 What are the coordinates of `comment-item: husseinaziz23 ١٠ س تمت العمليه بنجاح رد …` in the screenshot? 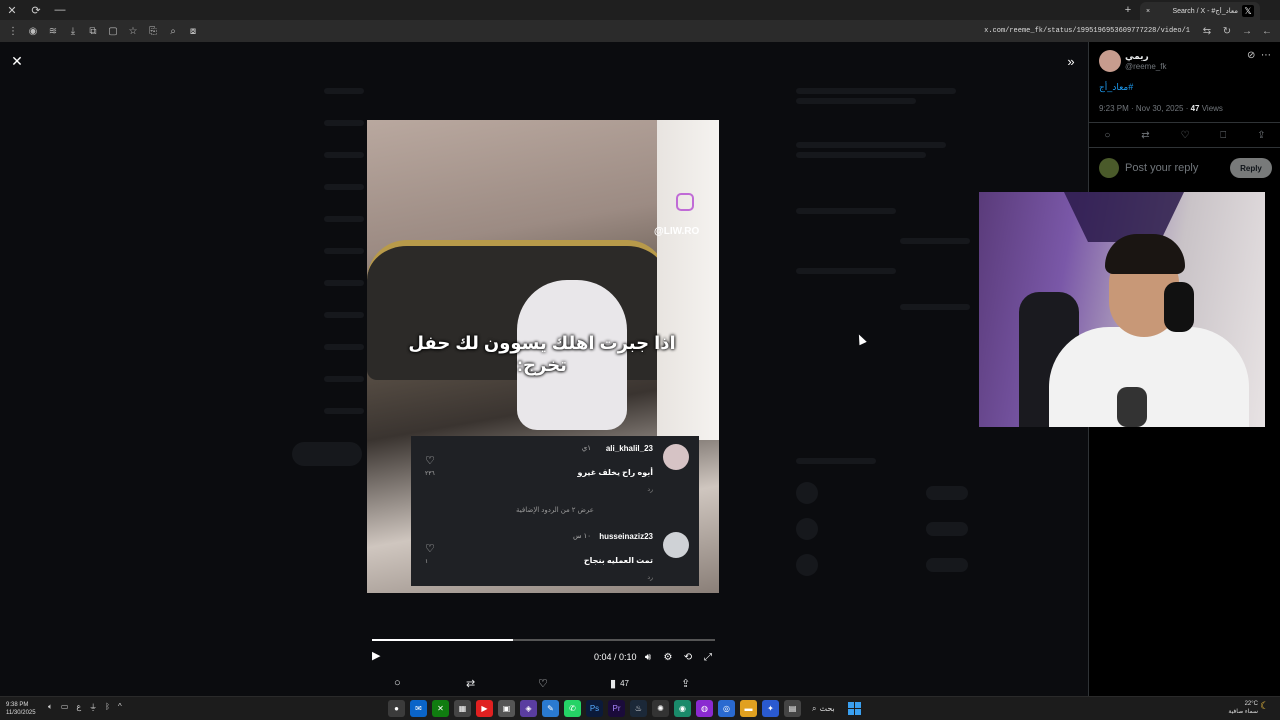 It's located at (555, 554).